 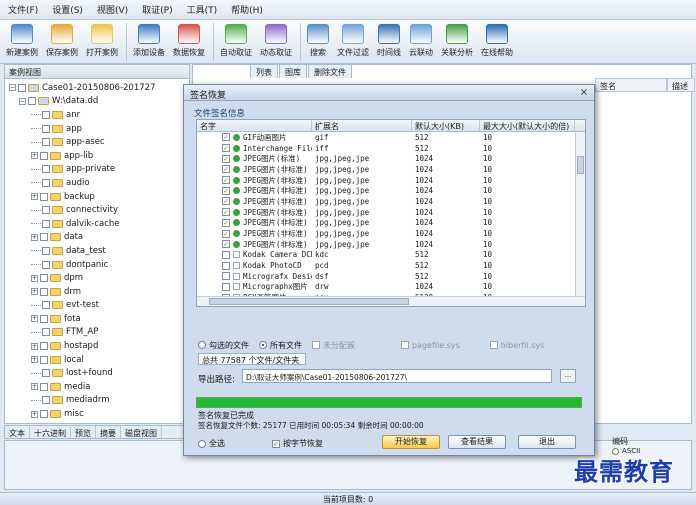 What do you see at coordinates (293, 71) in the screenshot?
I see `tab-gallery: 图库` at bounding box center [293, 71].